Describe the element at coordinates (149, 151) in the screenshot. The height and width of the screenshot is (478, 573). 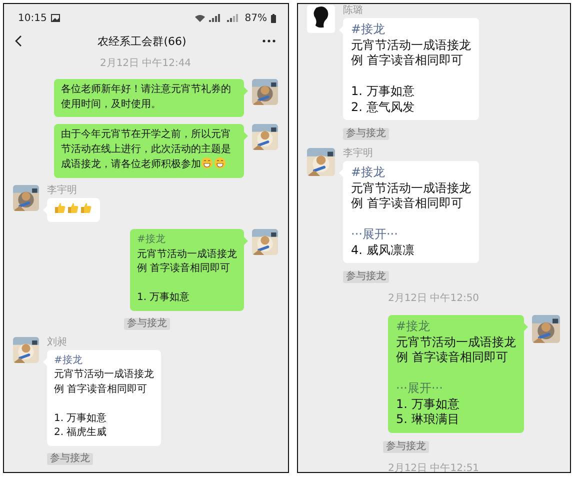
I see `message-bubble: 由于今年元宵节在开学之前，所以元宵节活动在线上进行，此次活动的主题是成语接龙，请各位老师积极参加` at that location.